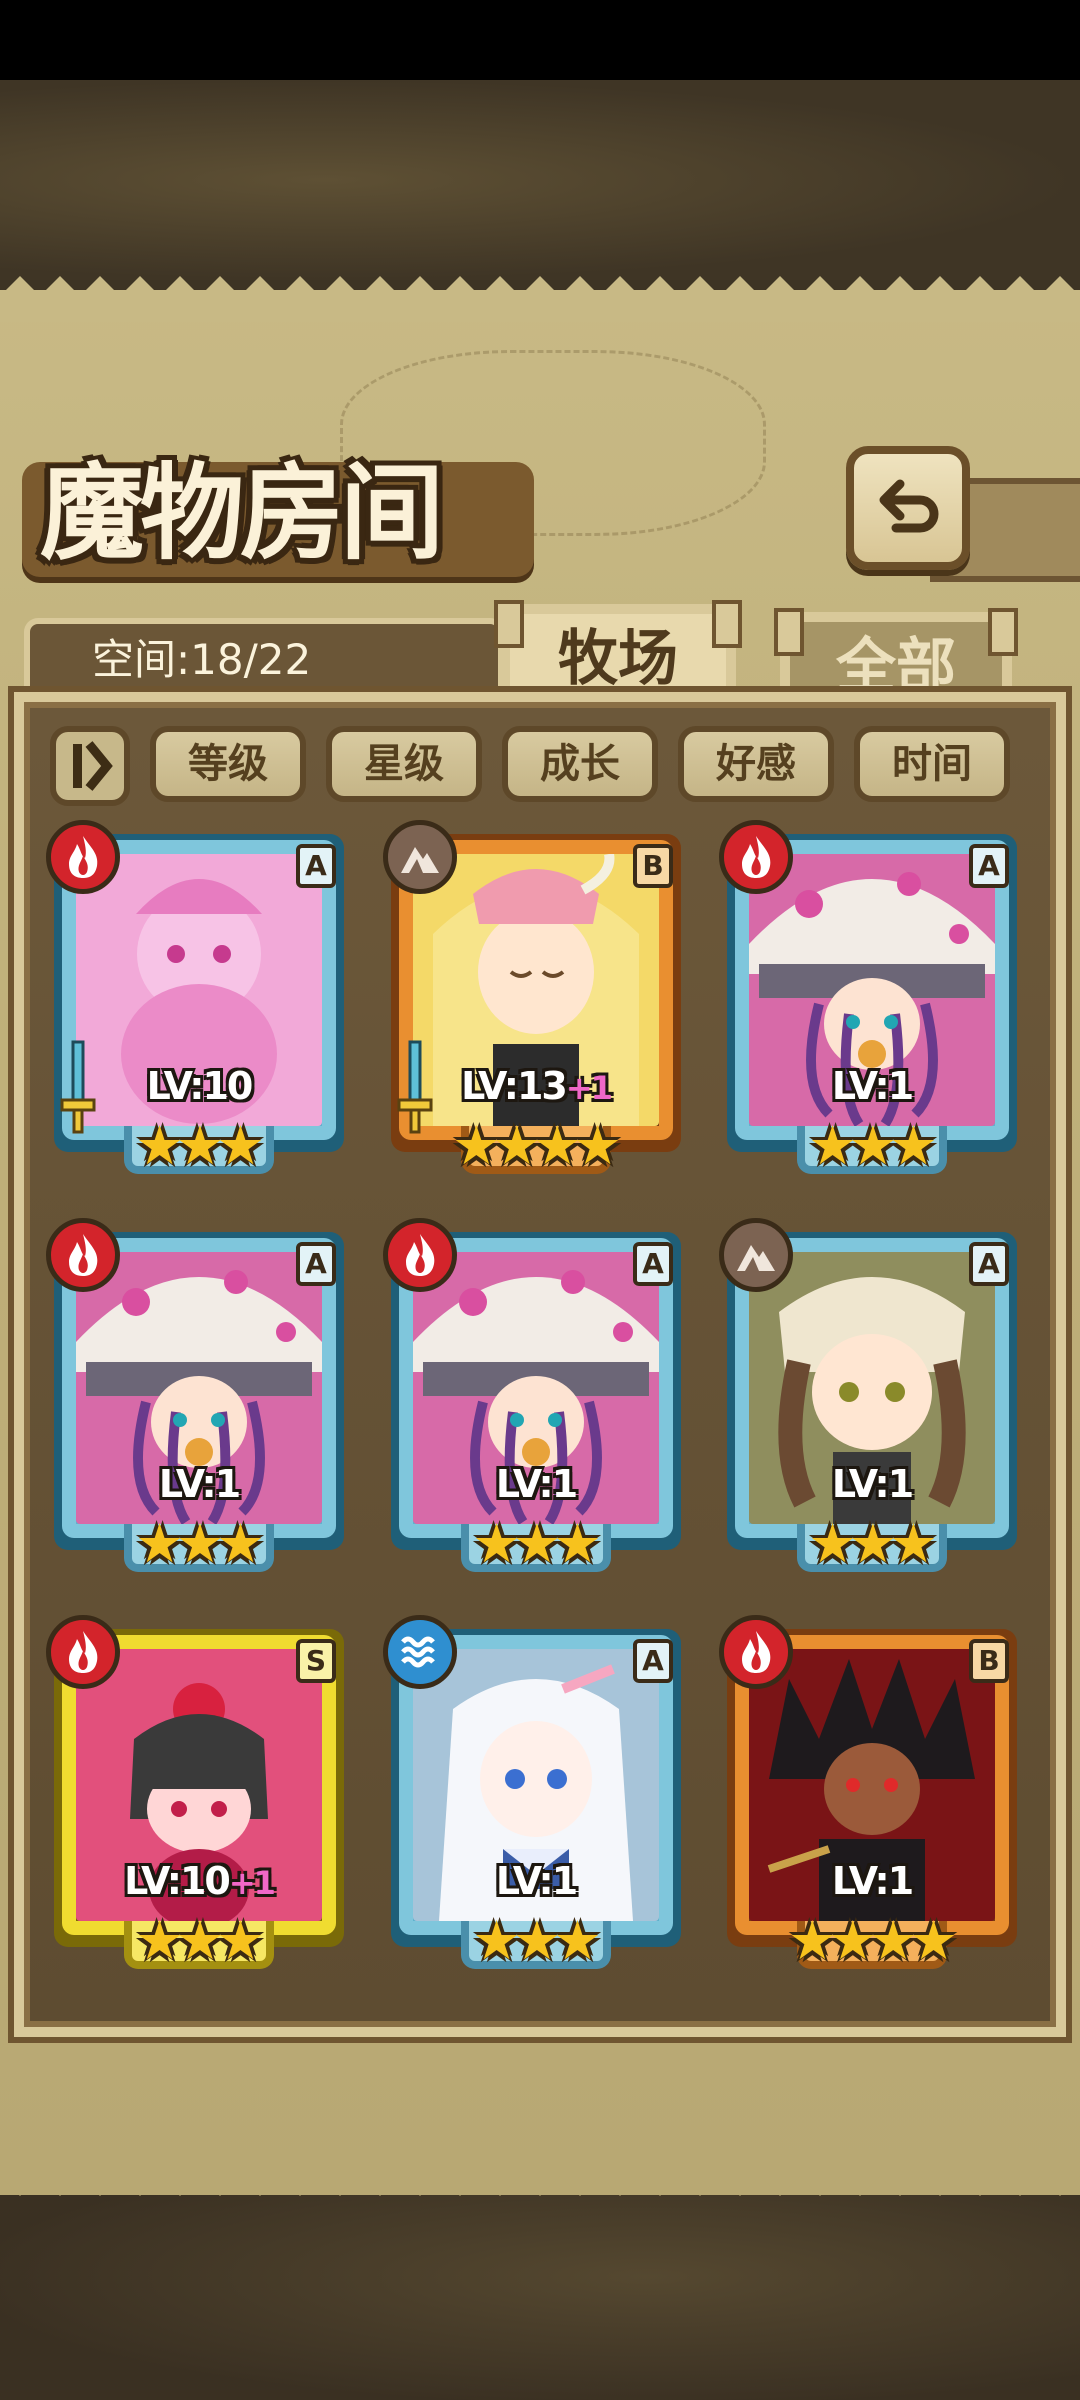 The image size is (1080, 2400). I want to click on monster-card: A LV:10 ★★★, so click(196, 1000).